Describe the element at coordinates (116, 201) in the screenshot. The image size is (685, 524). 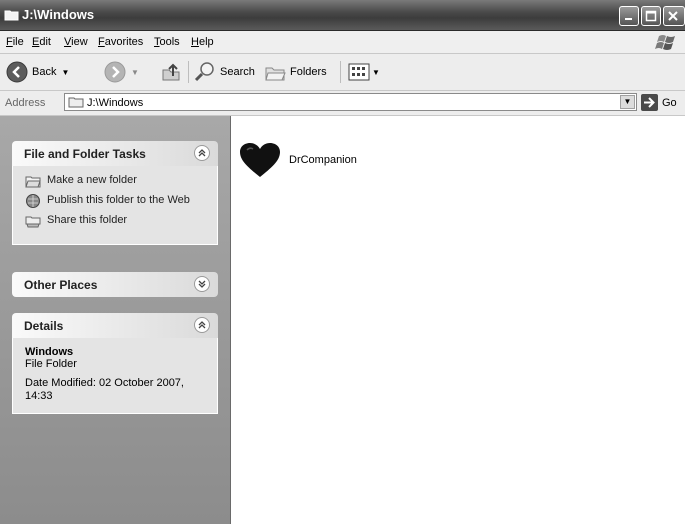
I see `publish-folder-link: Publish this folder to the Web` at that location.